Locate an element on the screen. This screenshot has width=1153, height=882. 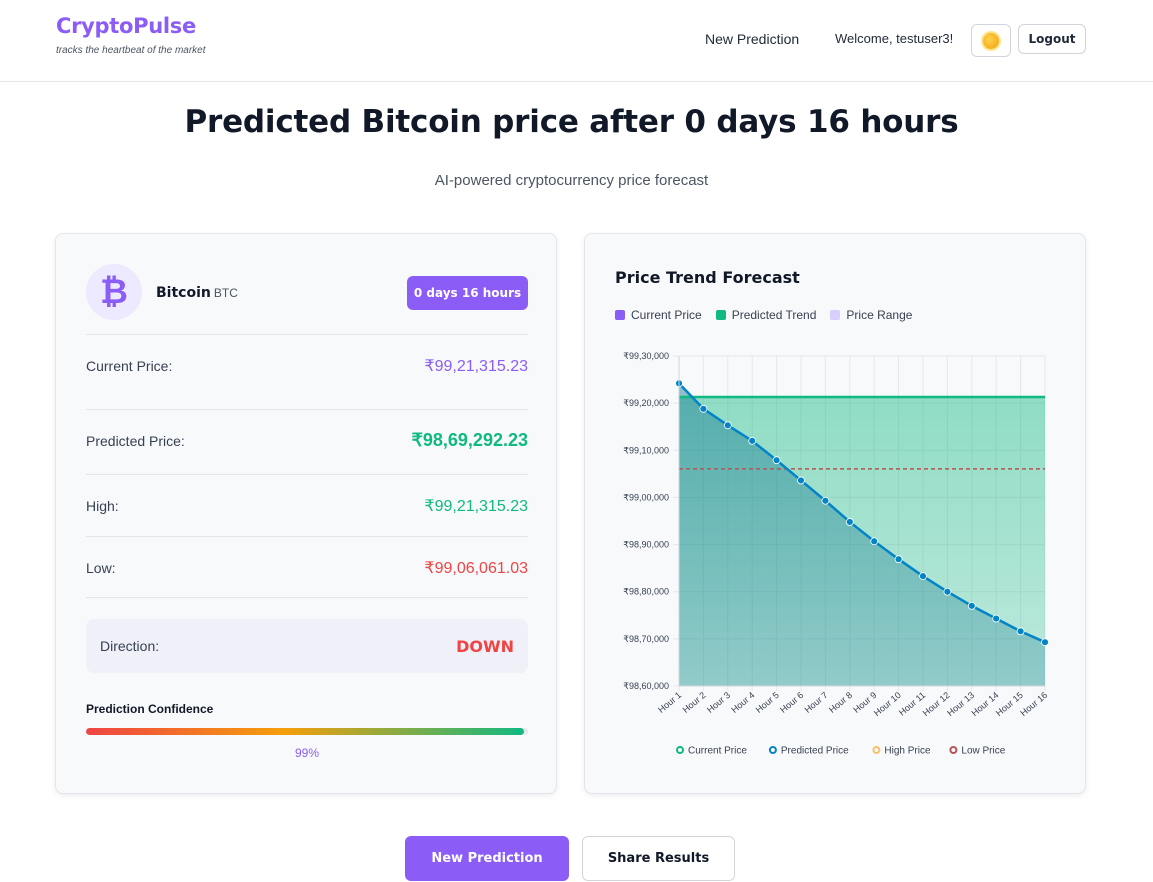
confidence-value: 99% is located at coordinates (307, 753).